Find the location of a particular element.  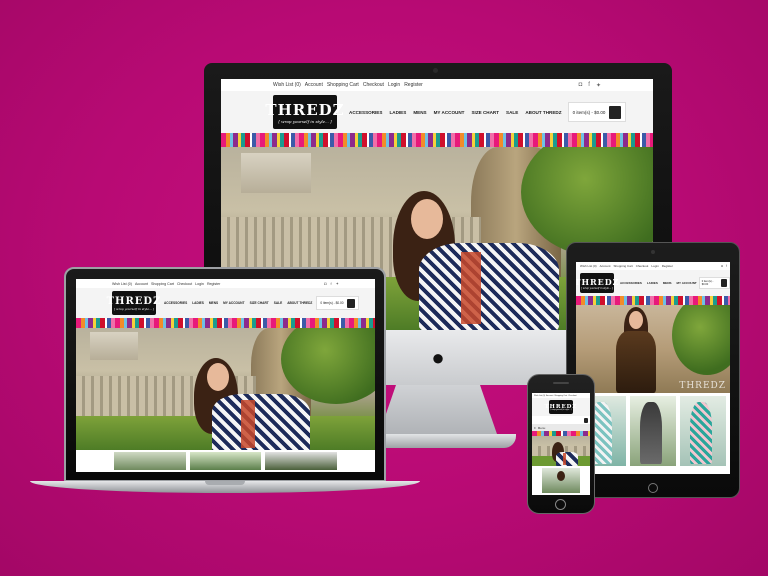

menu-label: Menu is located at coordinates (541, 427).